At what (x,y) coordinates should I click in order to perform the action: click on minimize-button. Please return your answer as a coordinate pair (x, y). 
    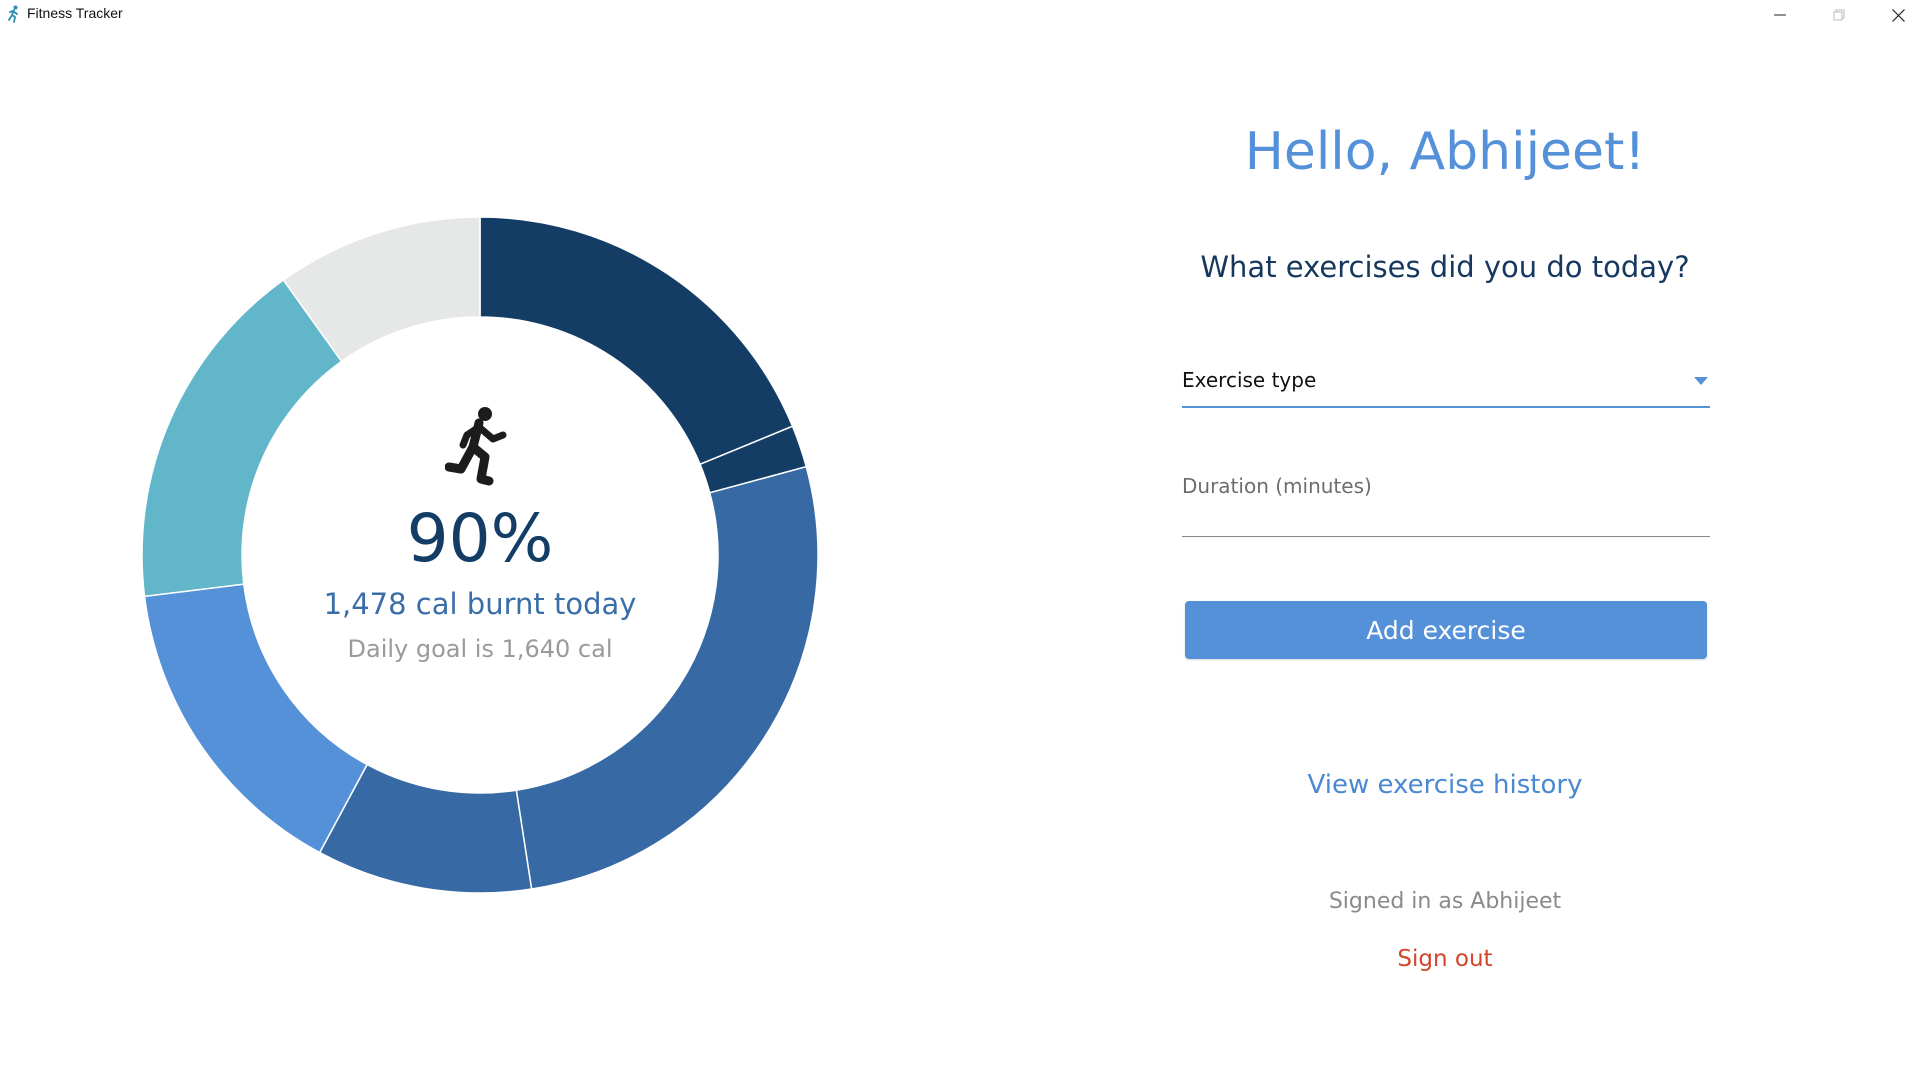
    Looking at the image, I should click on (1780, 15).